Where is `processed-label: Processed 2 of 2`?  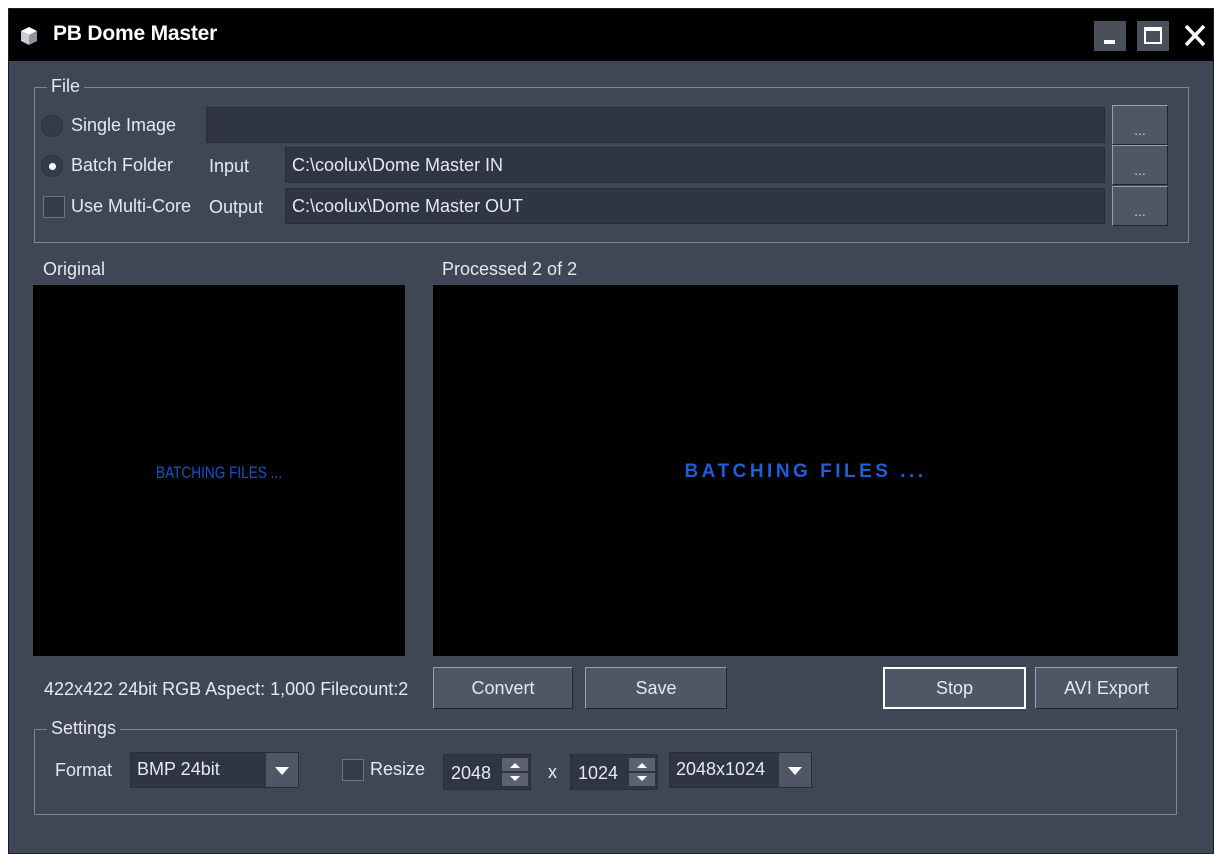 processed-label: Processed 2 of 2 is located at coordinates (510, 269).